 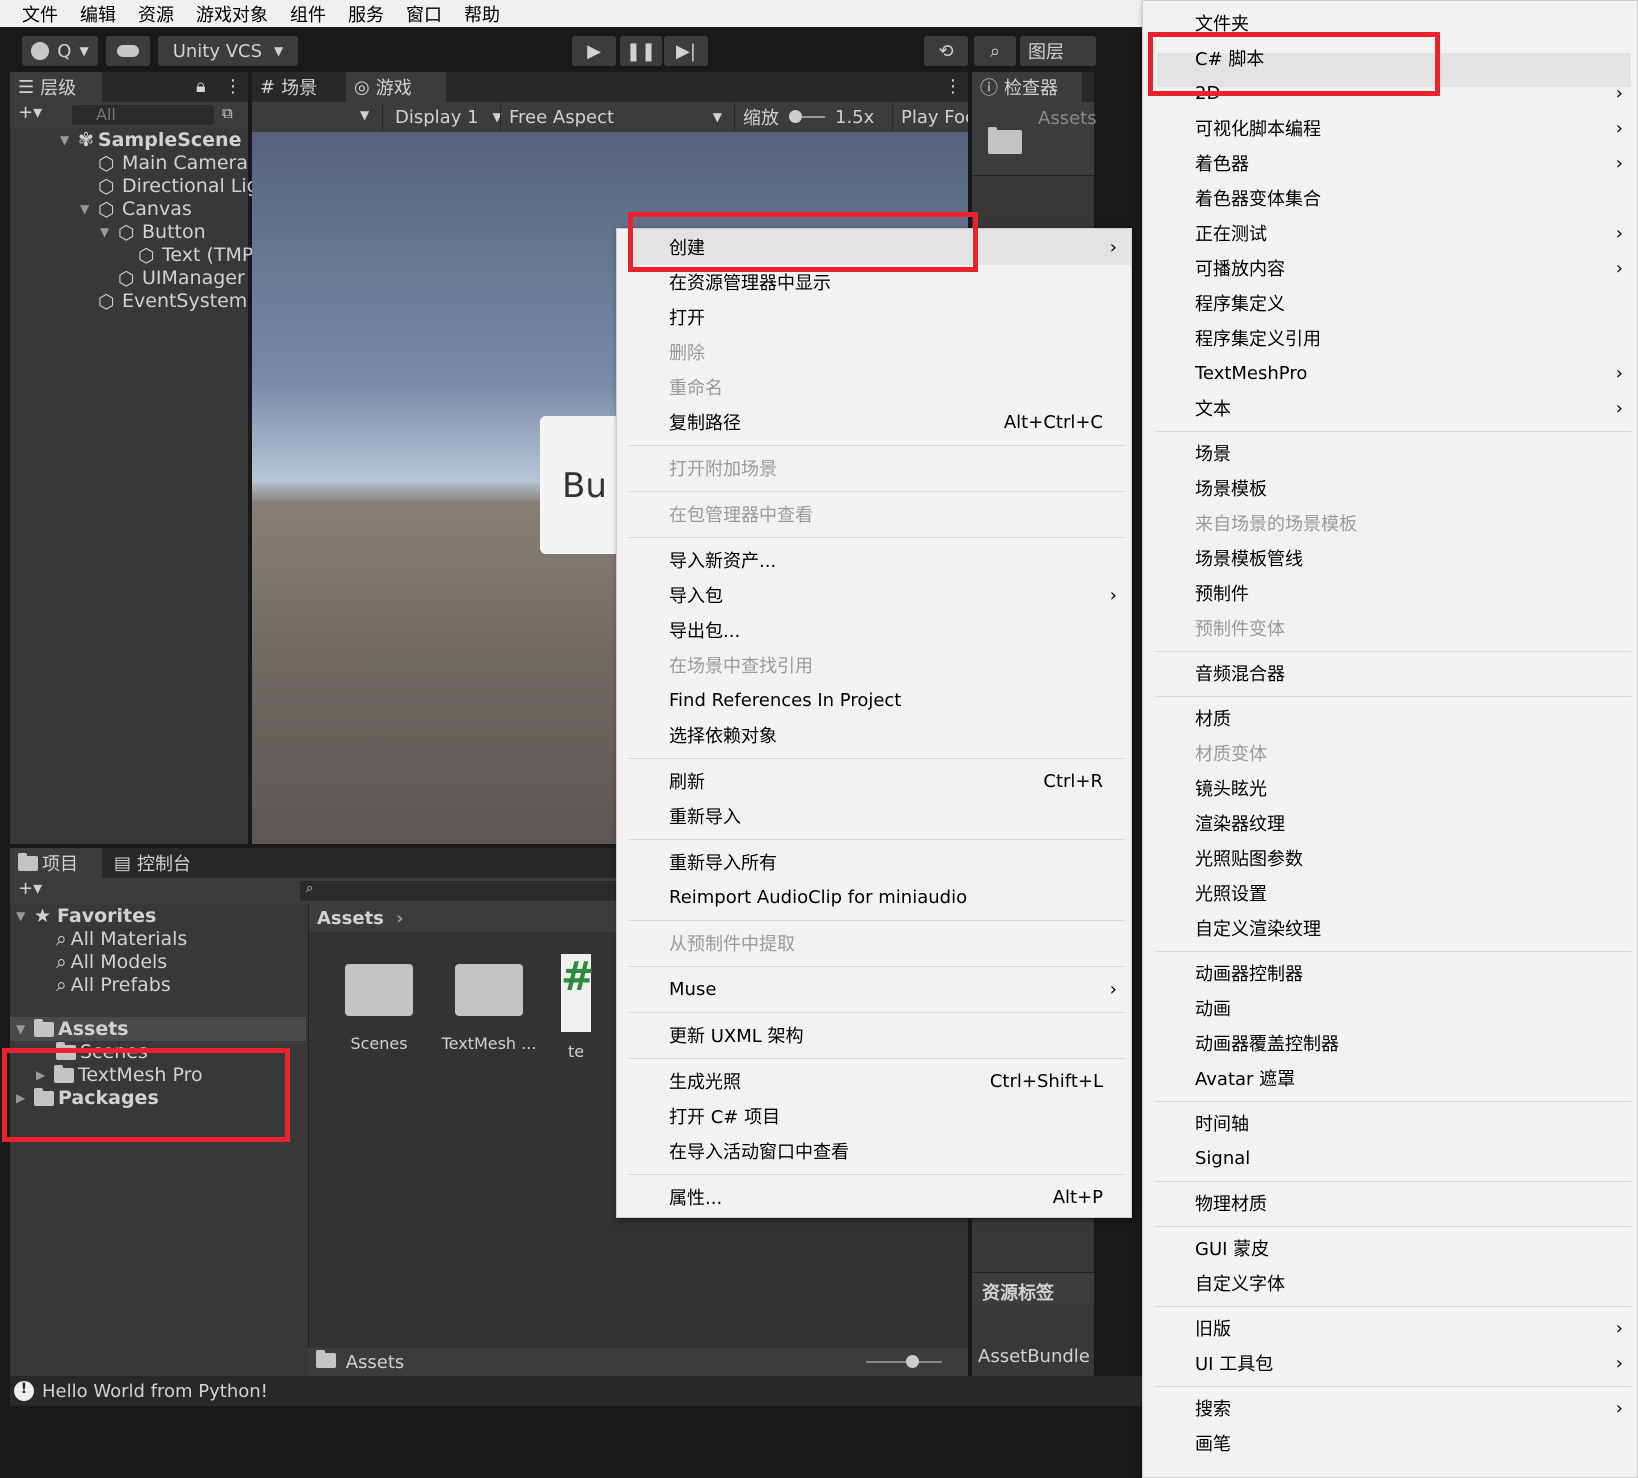 What do you see at coordinates (1390, 1008) in the screenshot?
I see `submenu-item: 动画` at bounding box center [1390, 1008].